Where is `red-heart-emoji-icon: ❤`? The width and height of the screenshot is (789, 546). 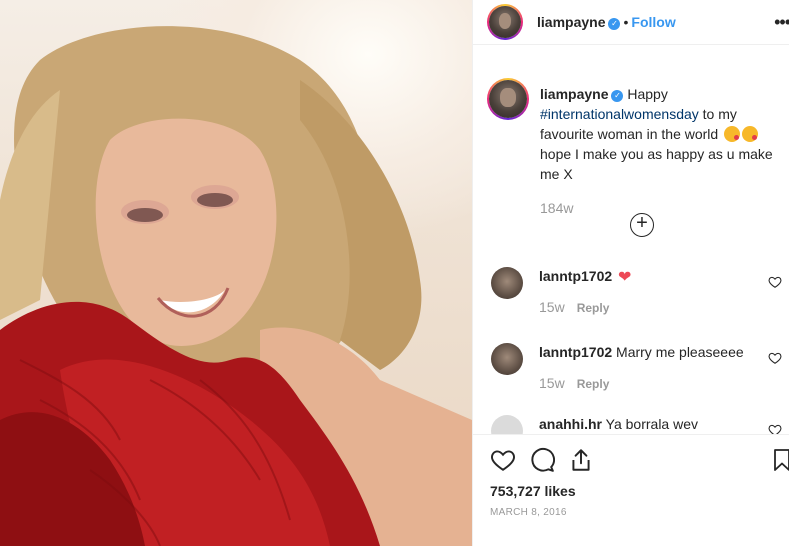
red-heart-emoji-icon: ❤ is located at coordinates (625, 277).